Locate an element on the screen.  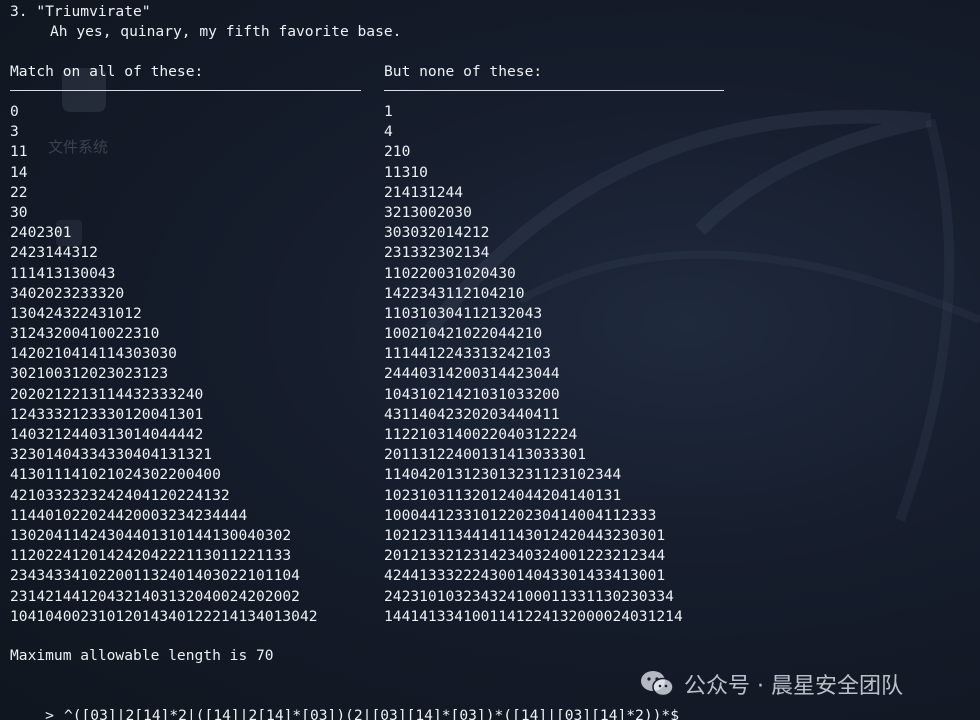
match-list-item: 31243200410022310 is located at coordinates (85, 334).